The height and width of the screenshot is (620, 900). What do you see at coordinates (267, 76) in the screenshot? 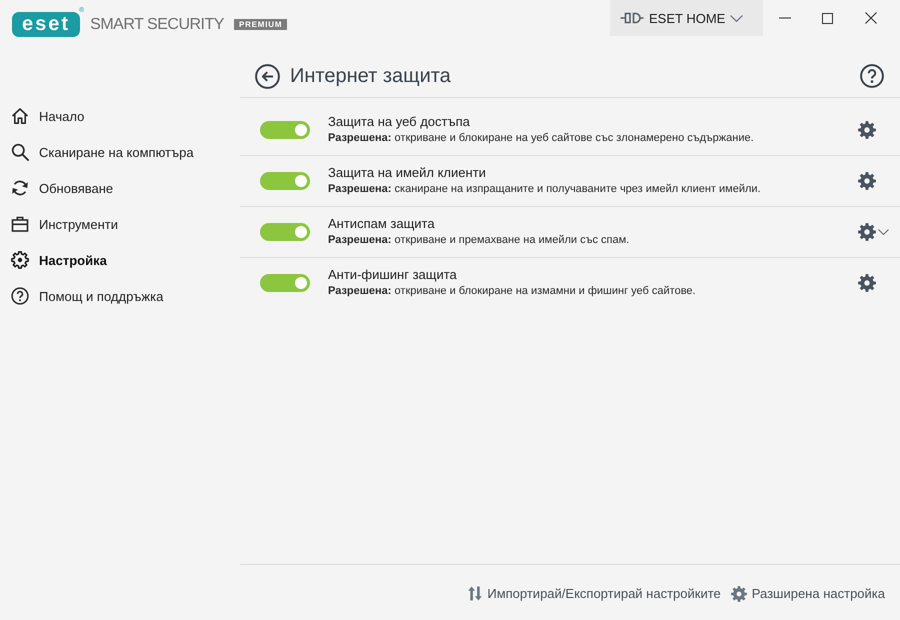
I see `back-icon` at bounding box center [267, 76].